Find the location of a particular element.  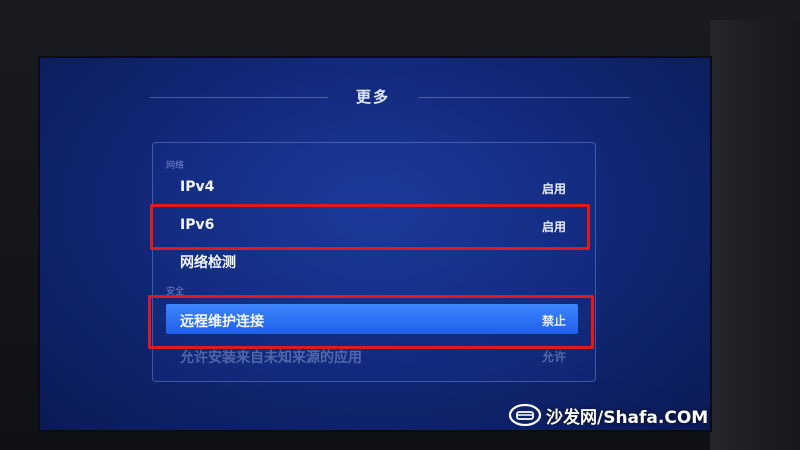

setting-value: 允许 is located at coordinates (553, 357).